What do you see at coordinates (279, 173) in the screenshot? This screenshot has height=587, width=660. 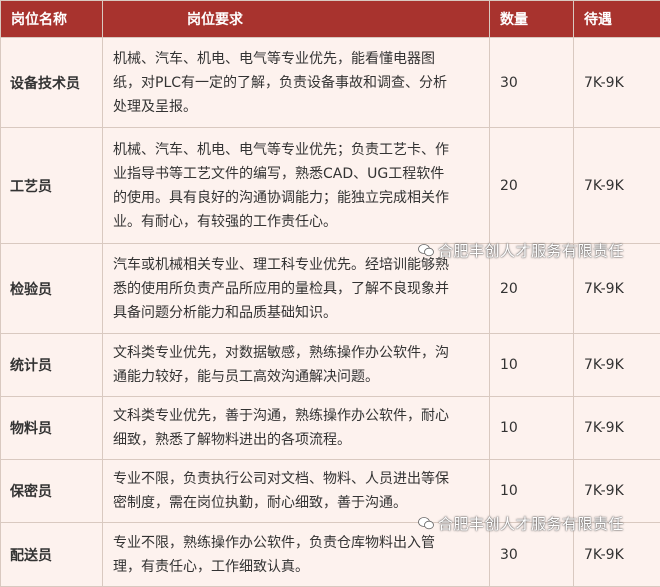 I see `requirement-line: 业指导书等工艺文件的编写，熟悉CAD、UG工程软件` at bounding box center [279, 173].